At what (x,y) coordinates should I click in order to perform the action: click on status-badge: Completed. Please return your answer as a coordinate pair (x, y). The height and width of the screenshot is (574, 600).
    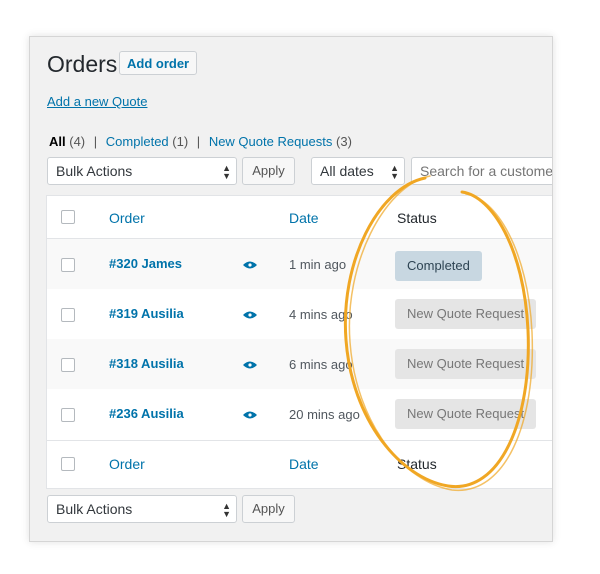
    Looking at the image, I should click on (438, 266).